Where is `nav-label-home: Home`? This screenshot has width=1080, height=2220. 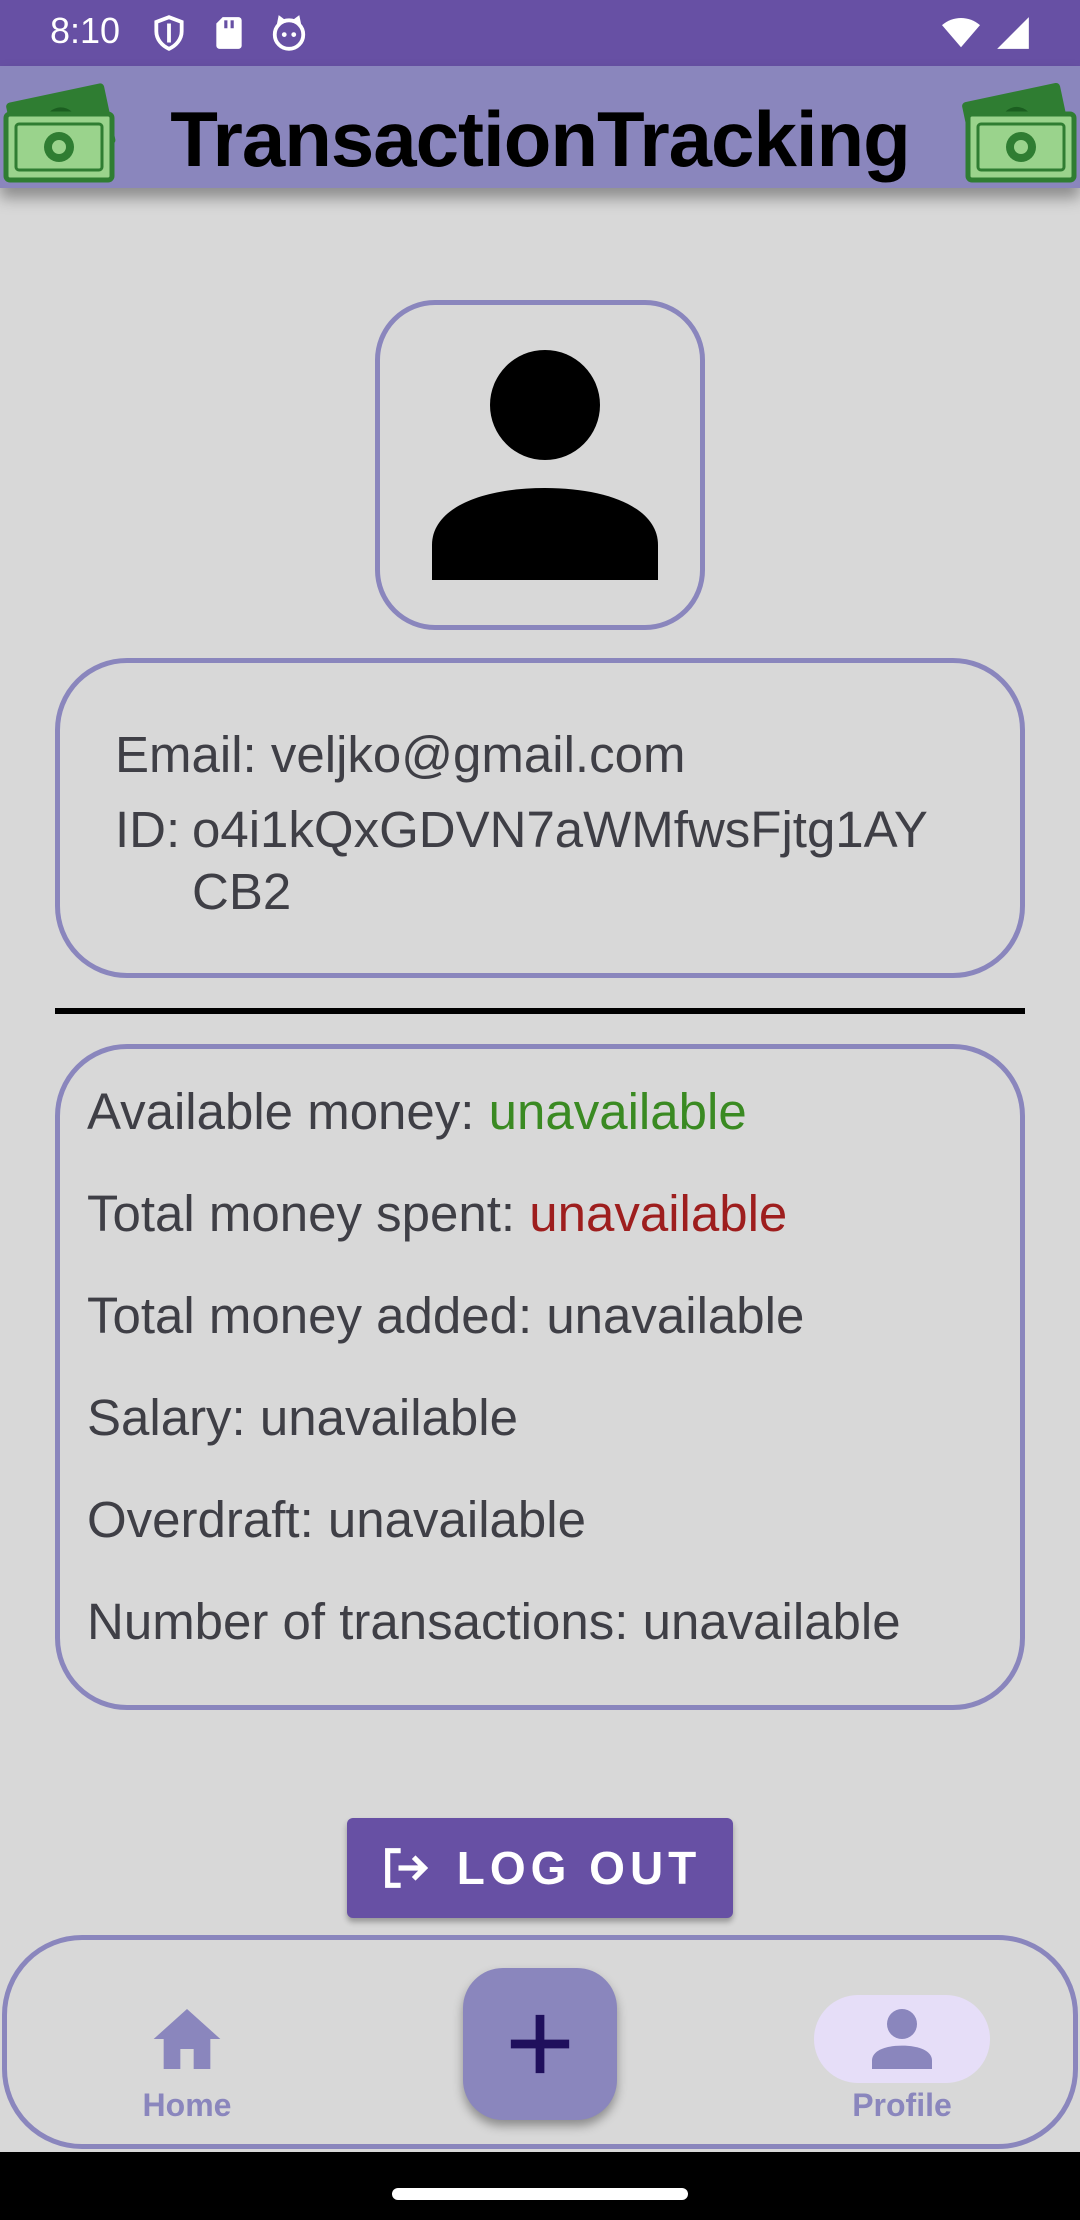 nav-label-home: Home is located at coordinates (187, 2105).